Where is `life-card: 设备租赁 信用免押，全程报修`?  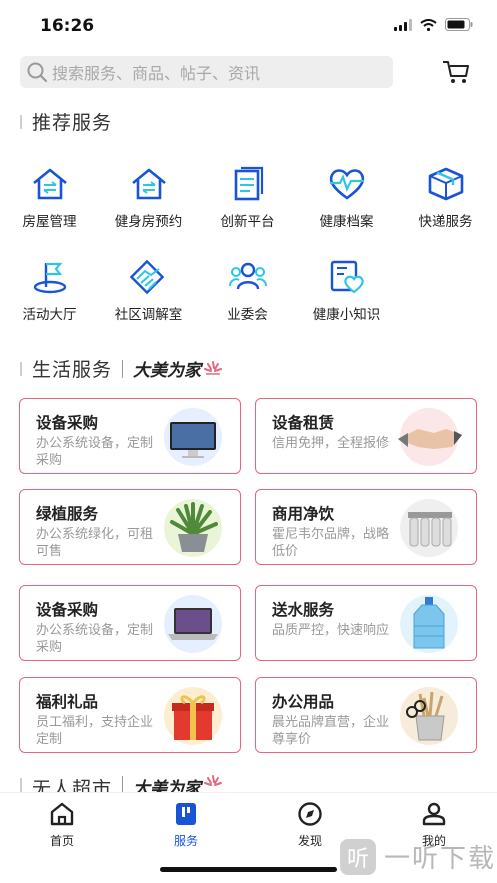 life-card: 设备租赁 信用免押，全程报修 is located at coordinates (366, 436).